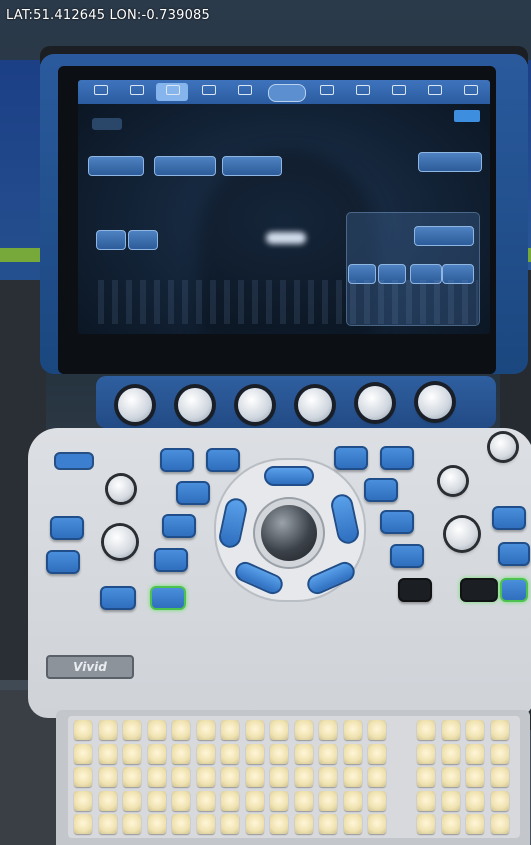  Describe the element at coordinates (172, 92) in the screenshot. I see `screen-tab-active` at that location.